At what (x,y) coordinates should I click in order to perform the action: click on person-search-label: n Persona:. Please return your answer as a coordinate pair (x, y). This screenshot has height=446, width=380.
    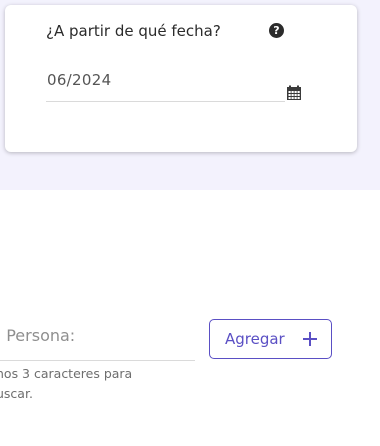
    Looking at the image, I should click on (38, 335).